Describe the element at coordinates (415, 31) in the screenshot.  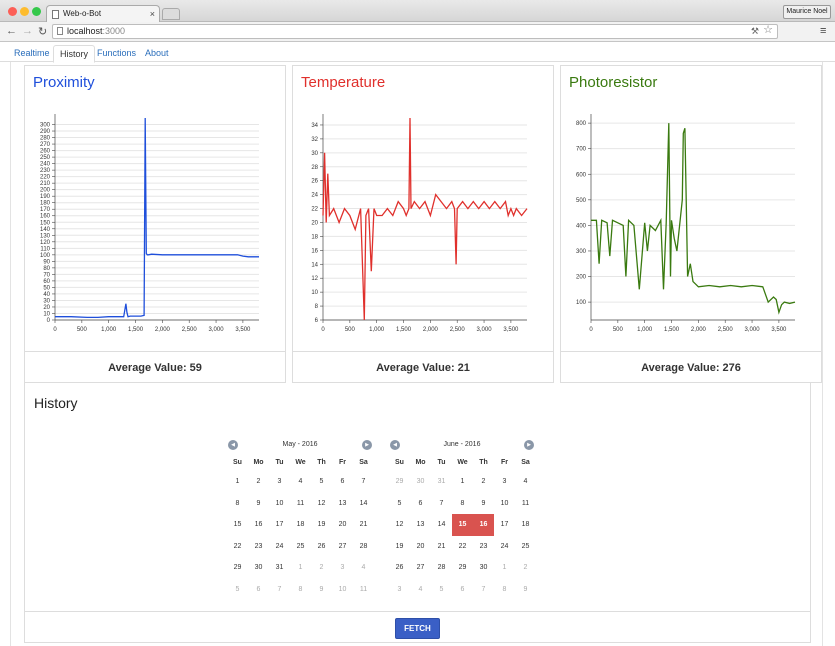
I see `address-bar: localhost:3000 ⚒ ☆` at that location.